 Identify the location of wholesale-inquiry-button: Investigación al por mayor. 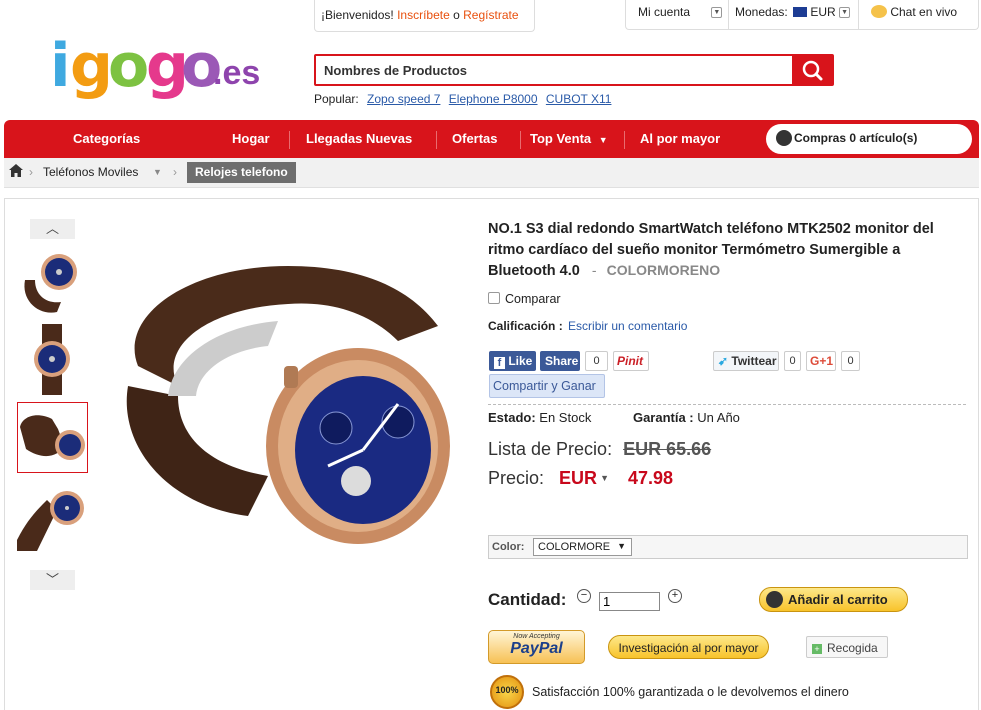
(688, 647).